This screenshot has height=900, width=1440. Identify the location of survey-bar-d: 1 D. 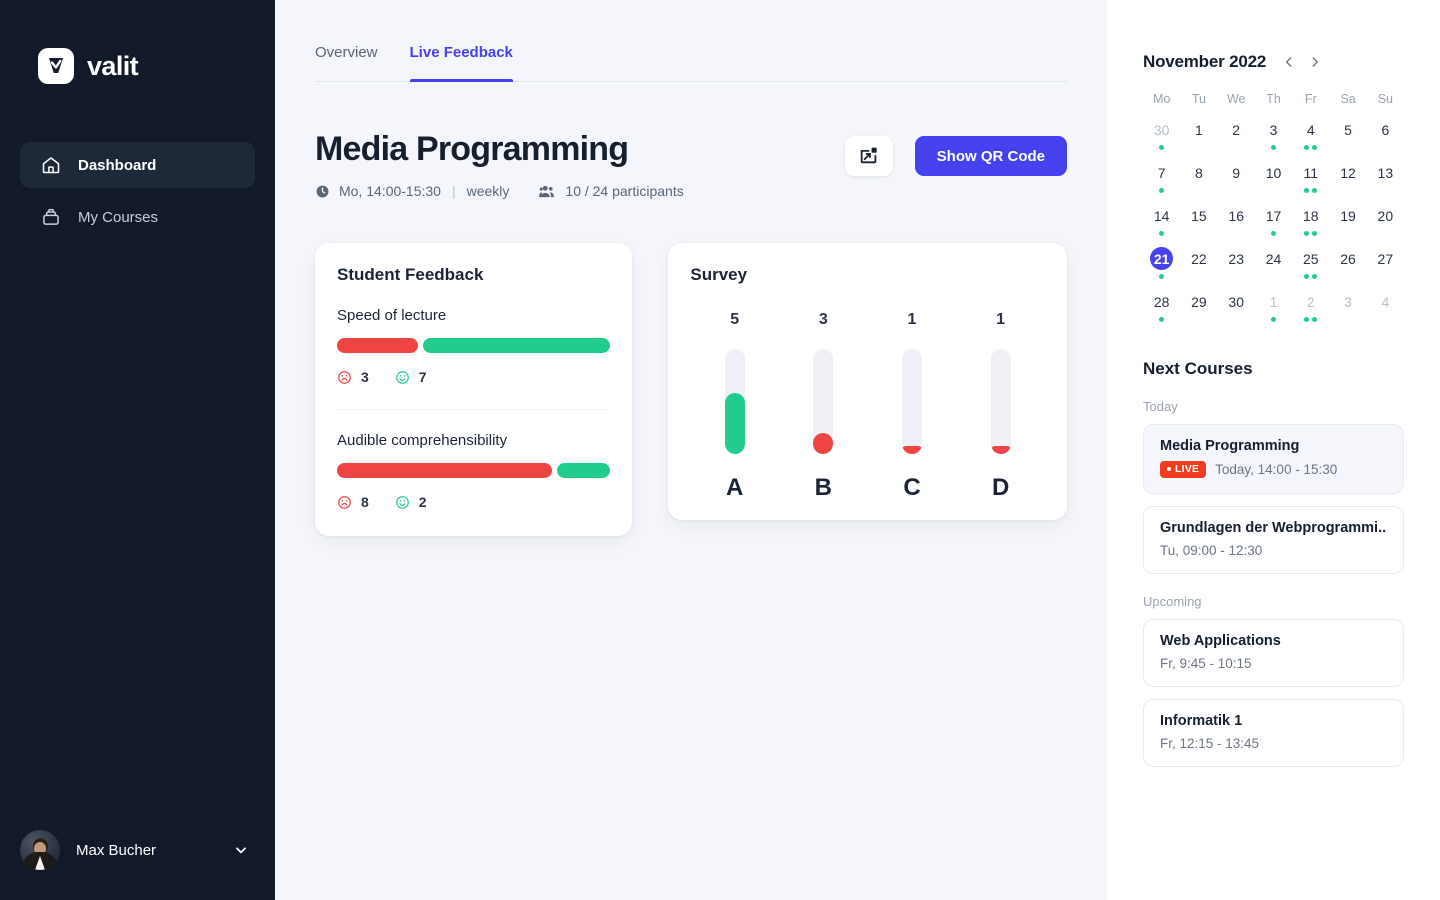
(1001, 406).